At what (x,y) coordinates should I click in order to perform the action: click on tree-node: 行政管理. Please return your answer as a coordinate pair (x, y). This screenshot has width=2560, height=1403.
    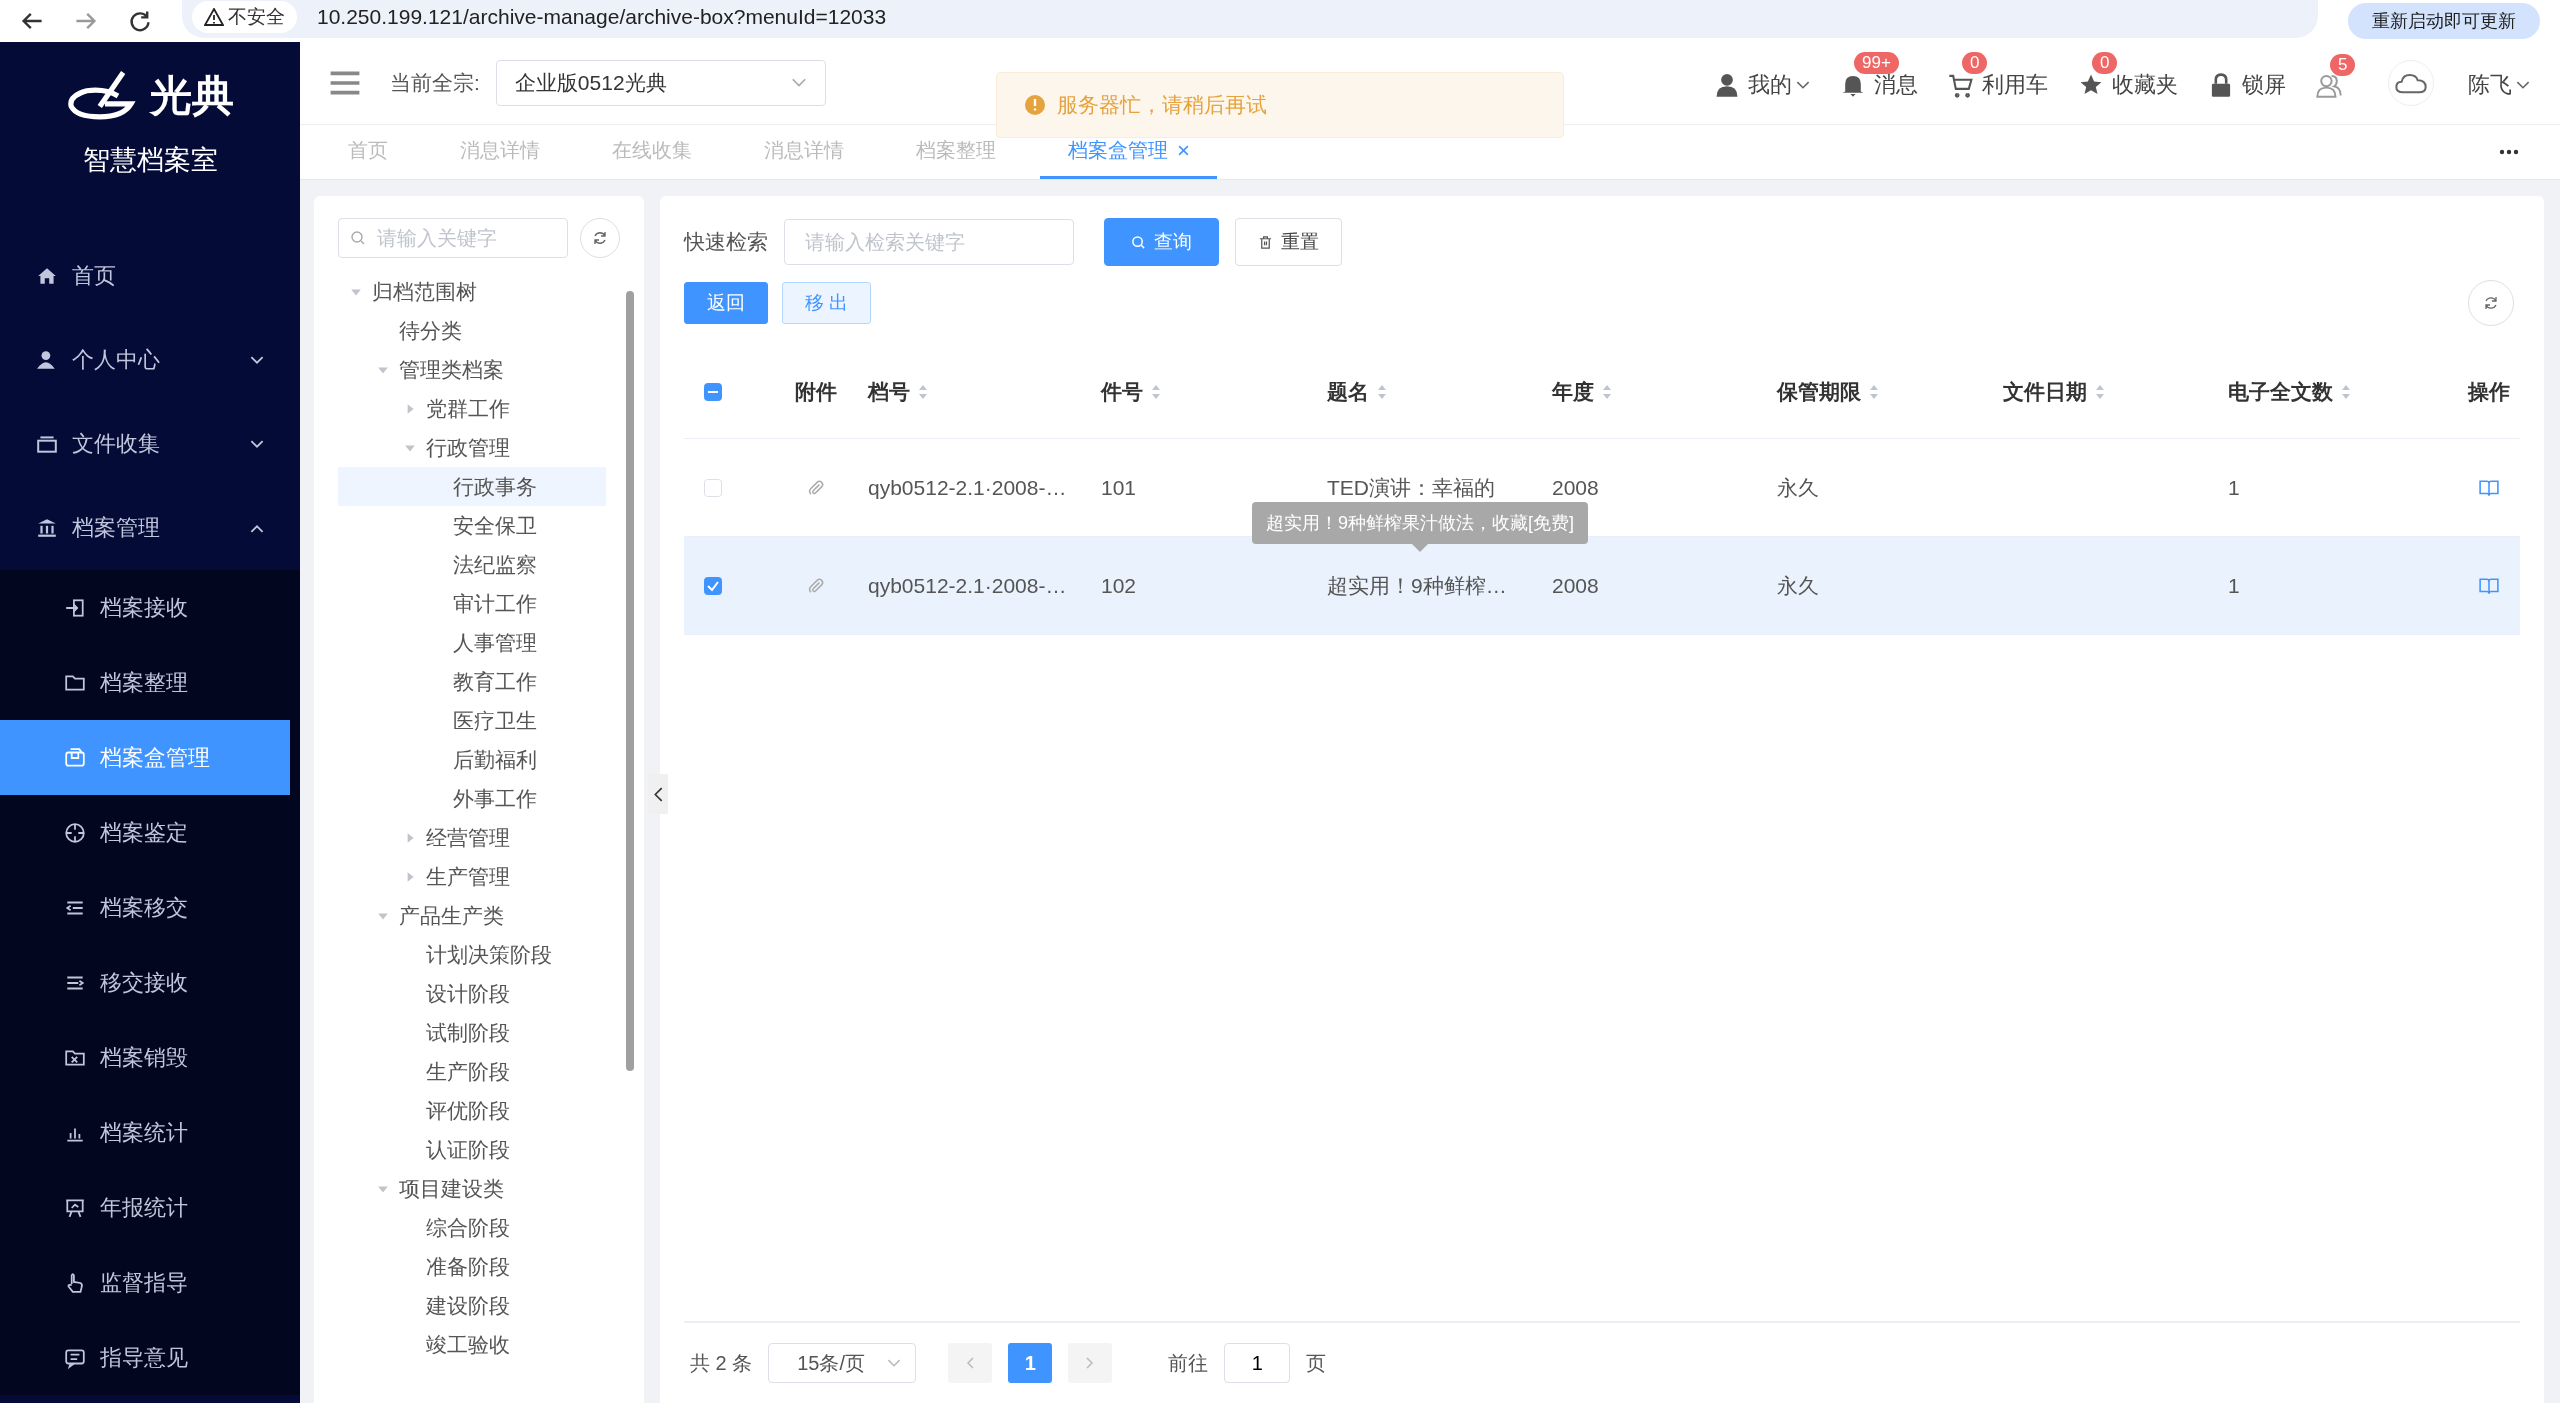
    Looking at the image, I should click on (472, 447).